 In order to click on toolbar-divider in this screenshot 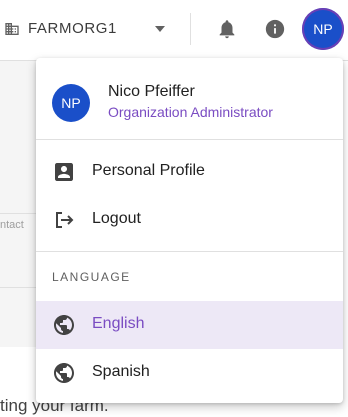, I will do `click(190, 29)`.